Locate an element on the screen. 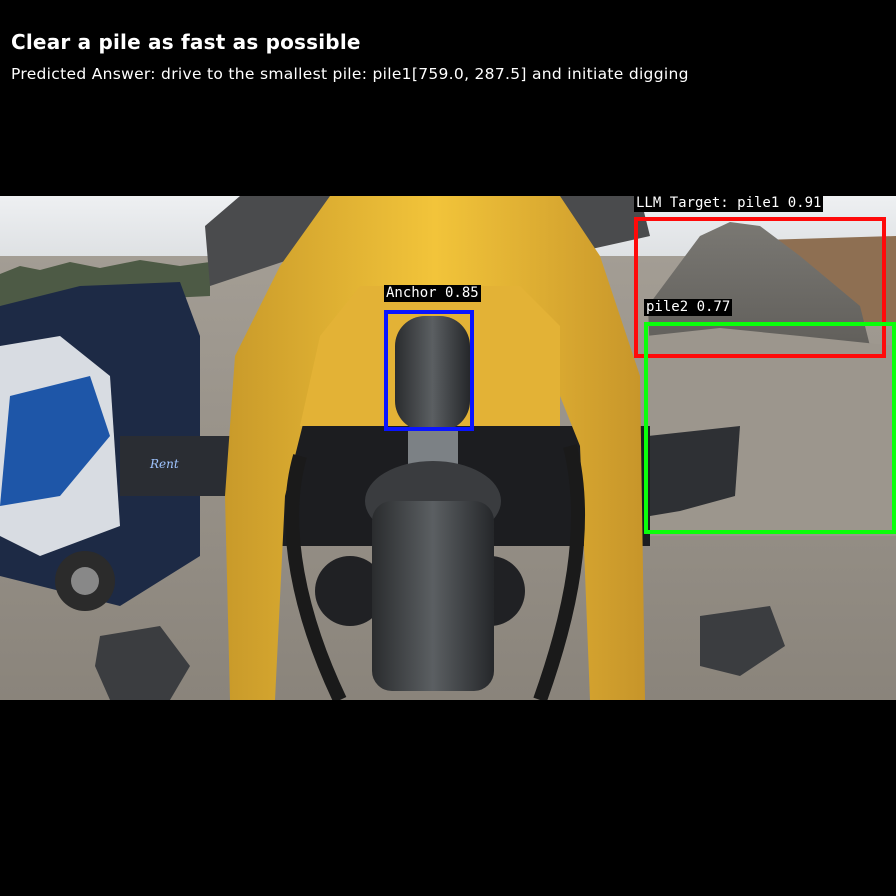  pile2-detection-box is located at coordinates (770, 428).